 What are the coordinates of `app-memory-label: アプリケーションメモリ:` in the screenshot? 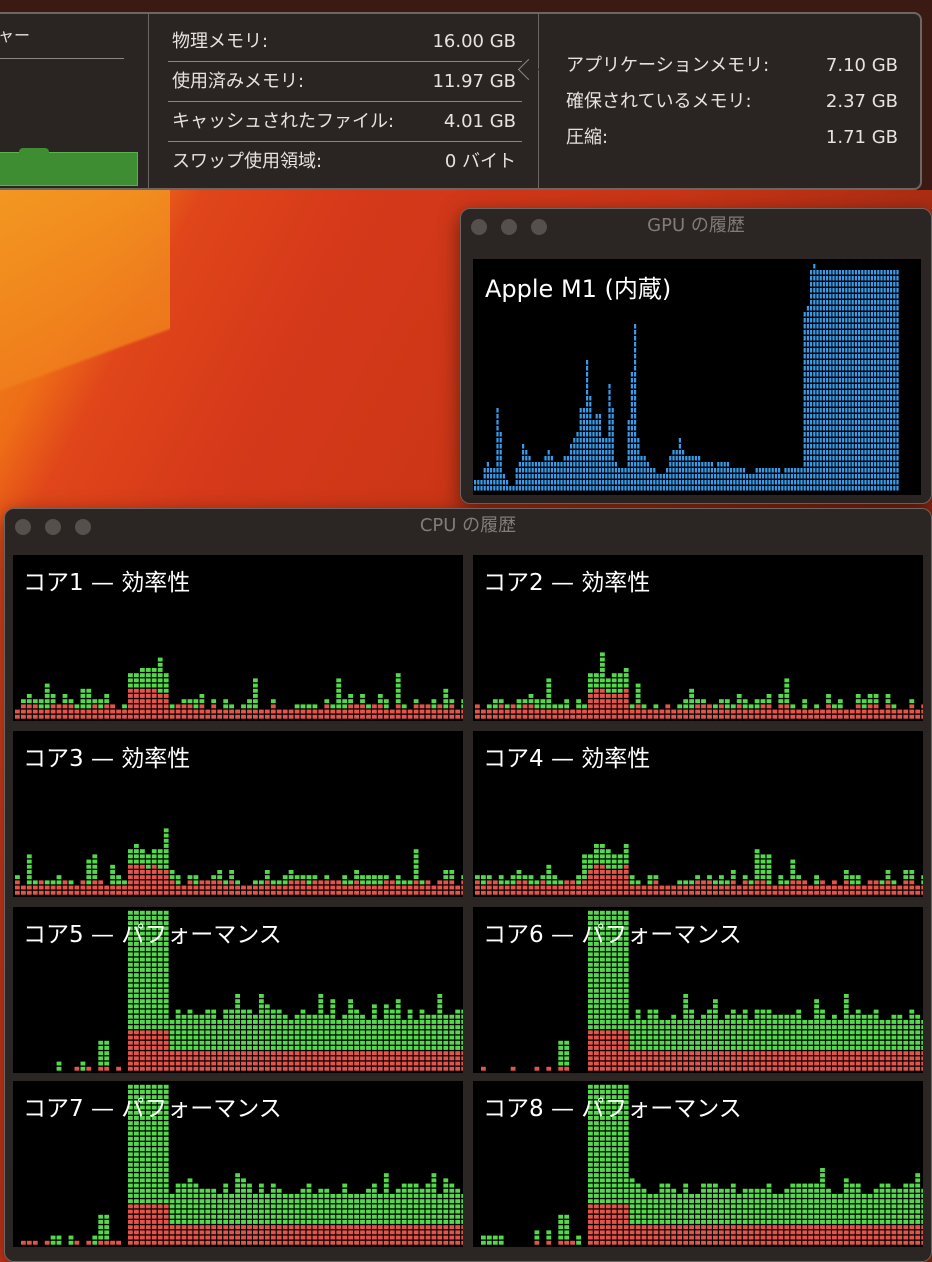 It's located at (668, 65).